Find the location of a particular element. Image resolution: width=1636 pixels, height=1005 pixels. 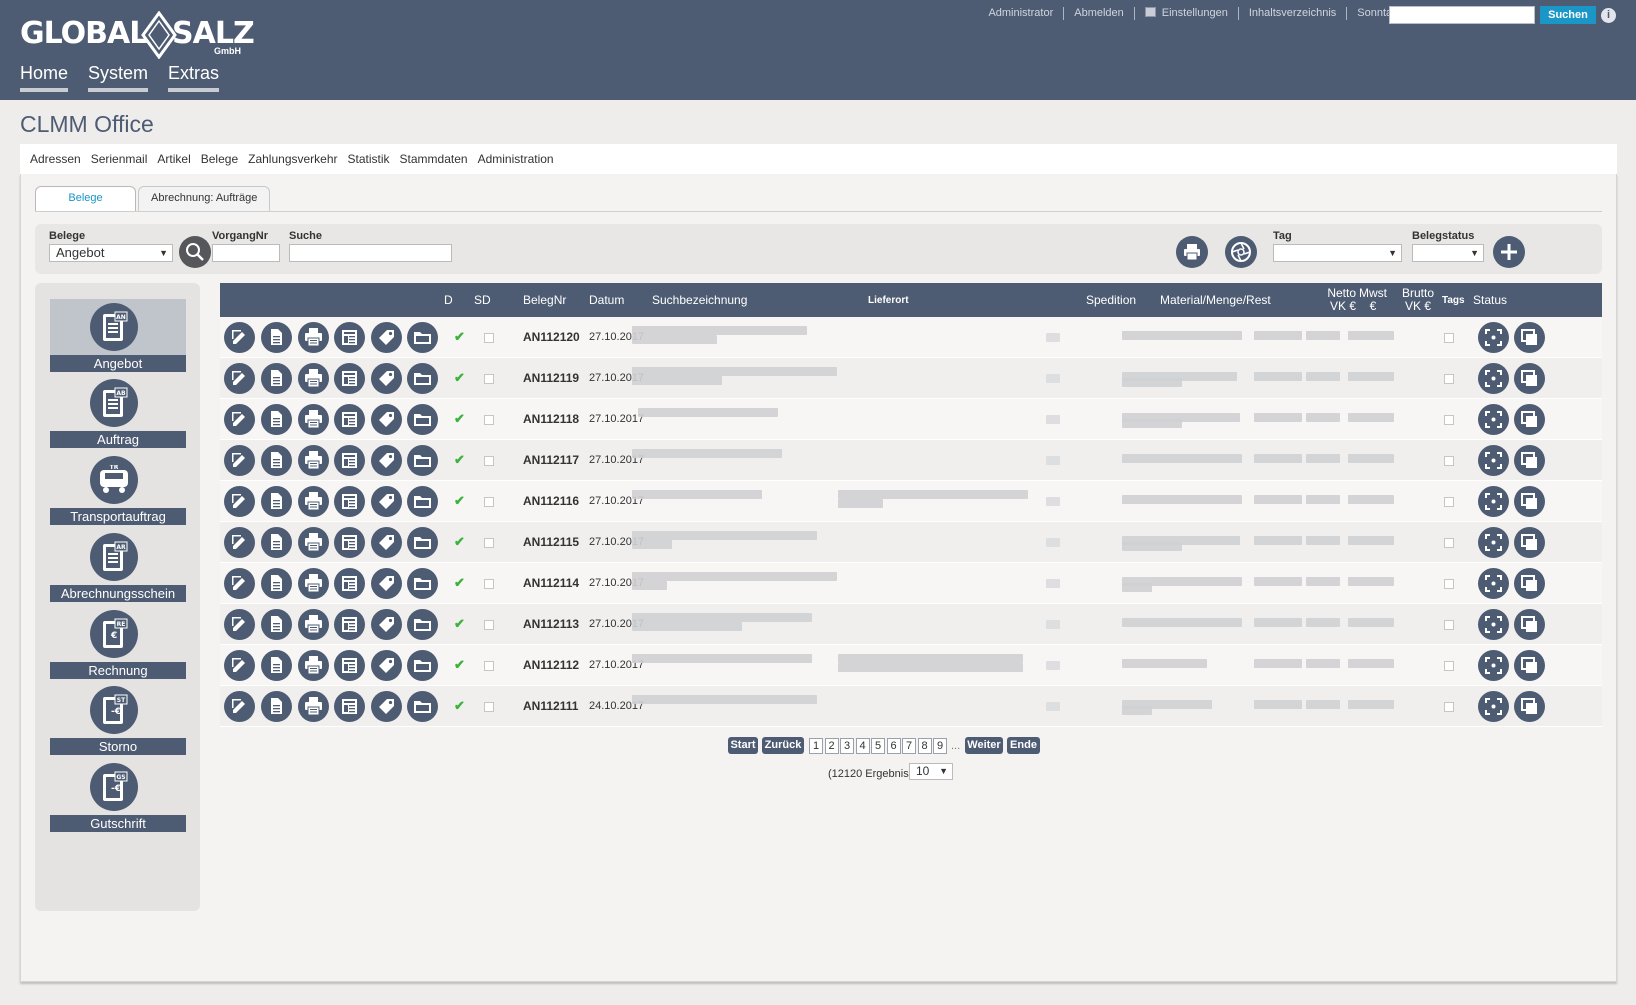

subnav-administration: Administration is located at coordinates (516, 159).